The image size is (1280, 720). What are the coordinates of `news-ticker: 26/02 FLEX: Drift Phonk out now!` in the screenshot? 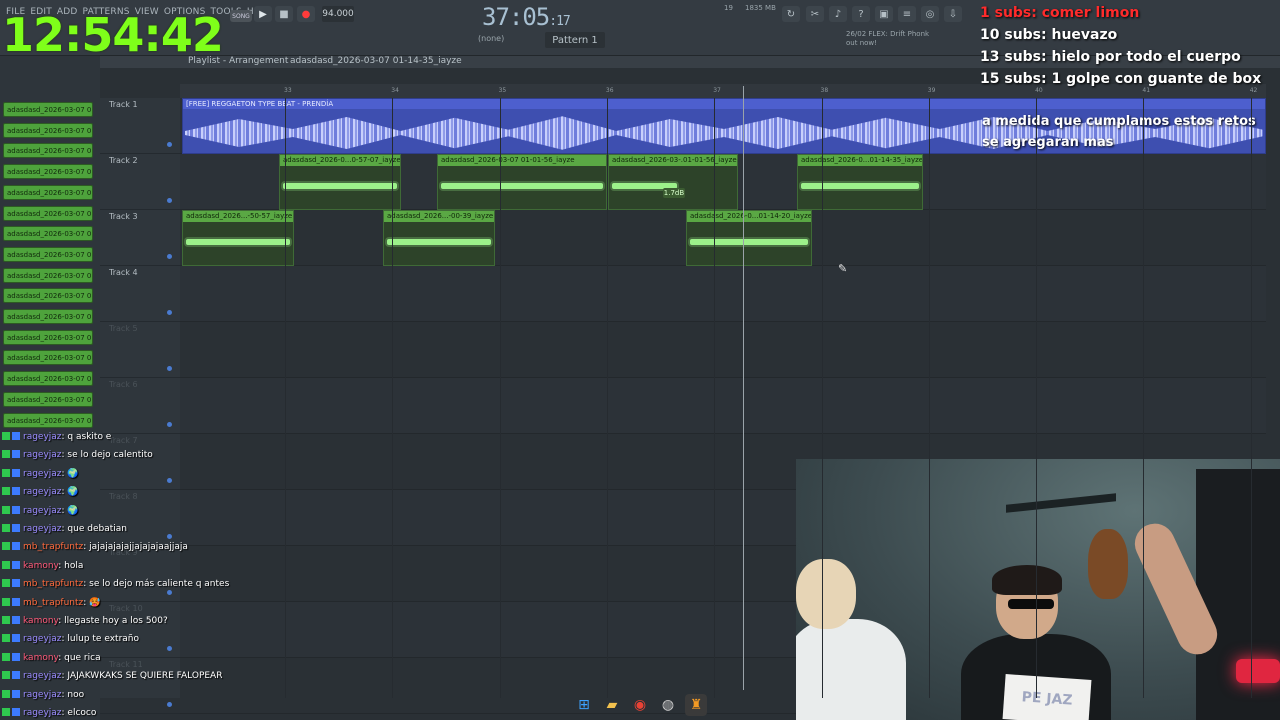 It's located at (891, 39).